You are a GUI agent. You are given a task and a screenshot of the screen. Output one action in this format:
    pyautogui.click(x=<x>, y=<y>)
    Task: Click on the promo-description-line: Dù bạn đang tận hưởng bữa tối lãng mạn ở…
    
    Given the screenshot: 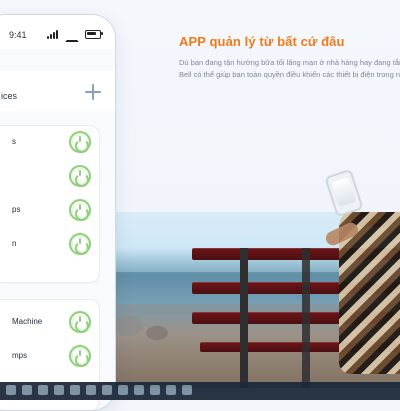 What is the action you would take?
    pyautogui.click(x=289, y=62)
    